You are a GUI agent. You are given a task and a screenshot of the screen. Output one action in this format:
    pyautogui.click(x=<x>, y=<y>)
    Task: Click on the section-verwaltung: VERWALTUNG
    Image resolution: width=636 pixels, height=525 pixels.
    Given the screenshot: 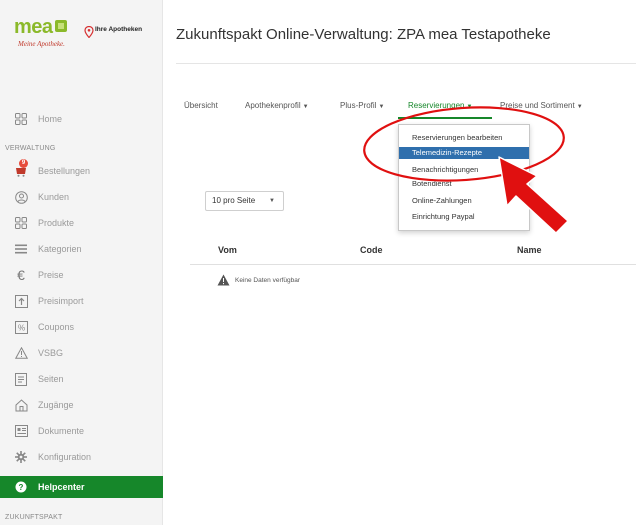 What is the action you would take?
    pyautogui.click(x=30, y=148)
    